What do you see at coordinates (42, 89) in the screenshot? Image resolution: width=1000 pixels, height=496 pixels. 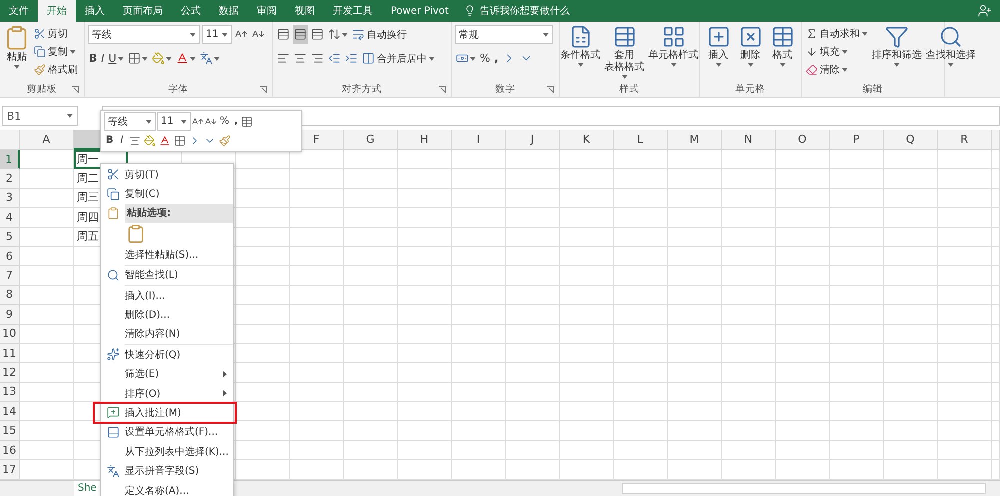 I see `group-label: 剪贴板` at bounding box center [42, 89].